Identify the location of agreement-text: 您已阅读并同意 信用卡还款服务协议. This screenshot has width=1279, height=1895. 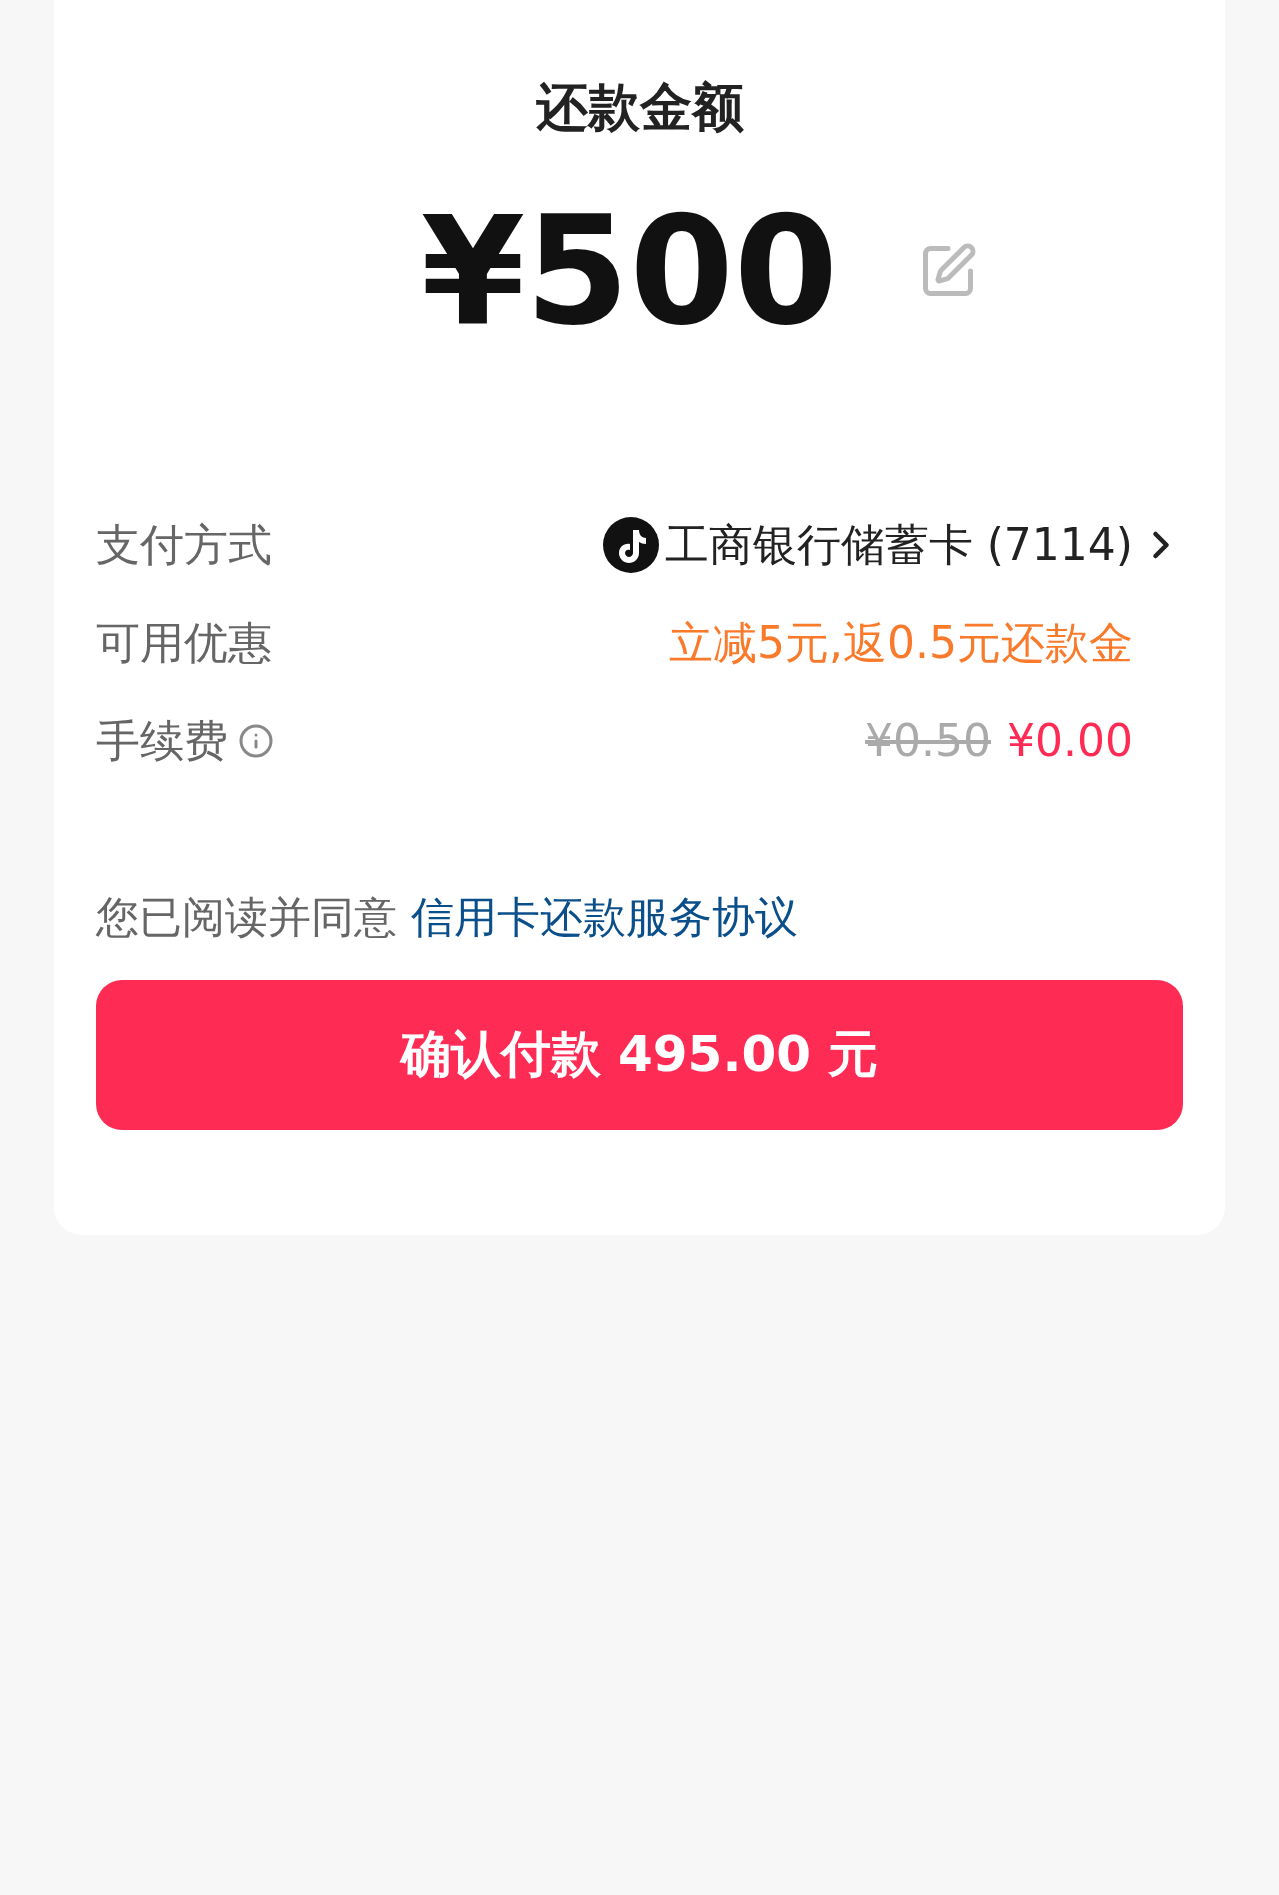
(447, 917).